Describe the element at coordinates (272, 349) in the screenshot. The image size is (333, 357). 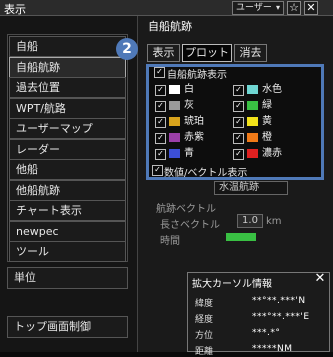
I see `cursor-info-value: *****NM` at that location.